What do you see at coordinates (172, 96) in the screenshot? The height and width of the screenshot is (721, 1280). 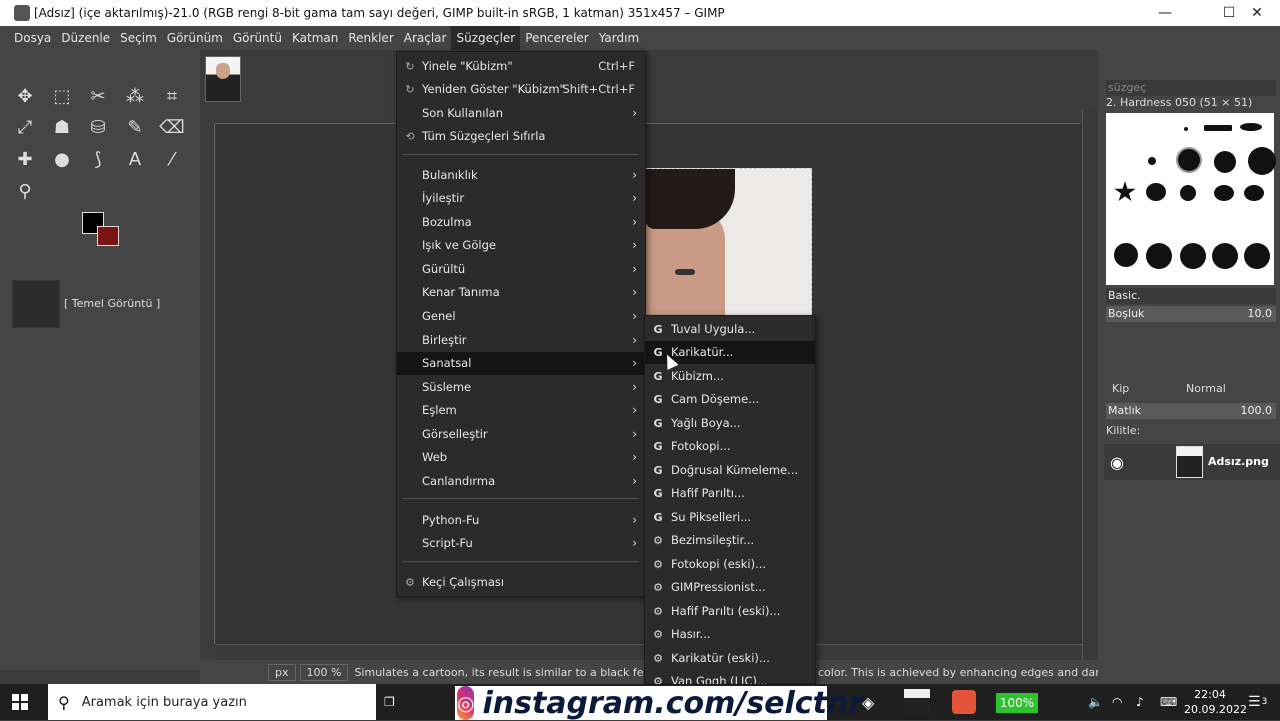 I see `crop-tool-icon: ⌗` at bounding box center [172, 96].